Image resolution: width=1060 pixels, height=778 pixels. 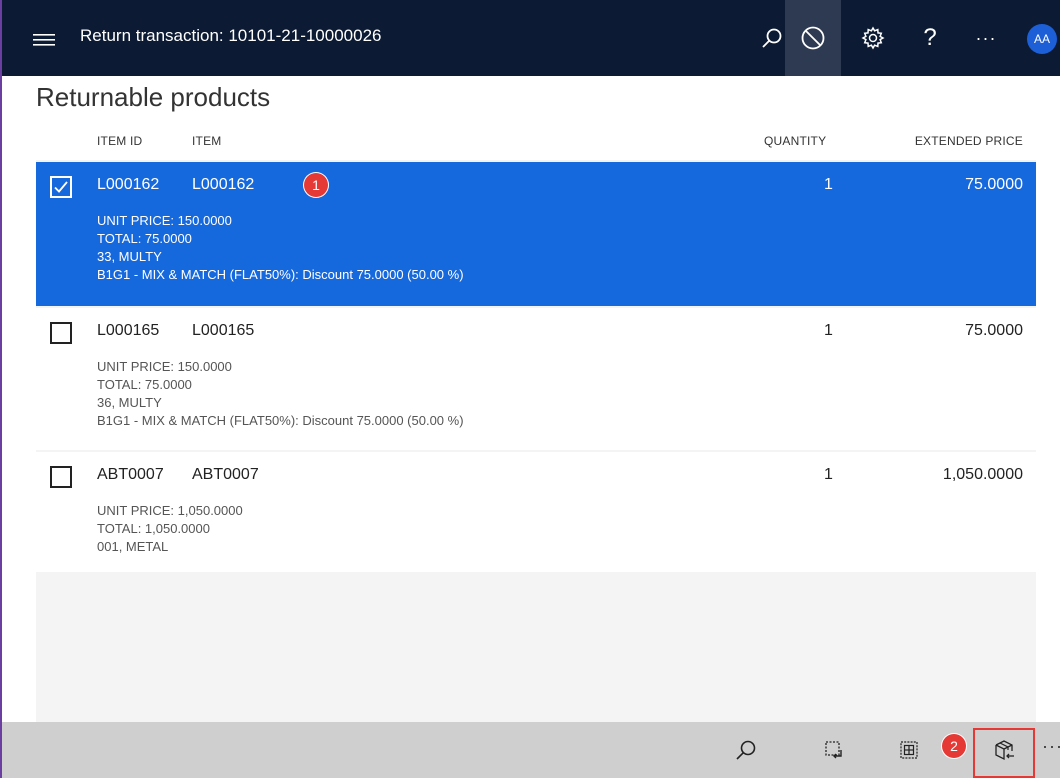 I want to click on menu-icon, so click(x=44, y=40).